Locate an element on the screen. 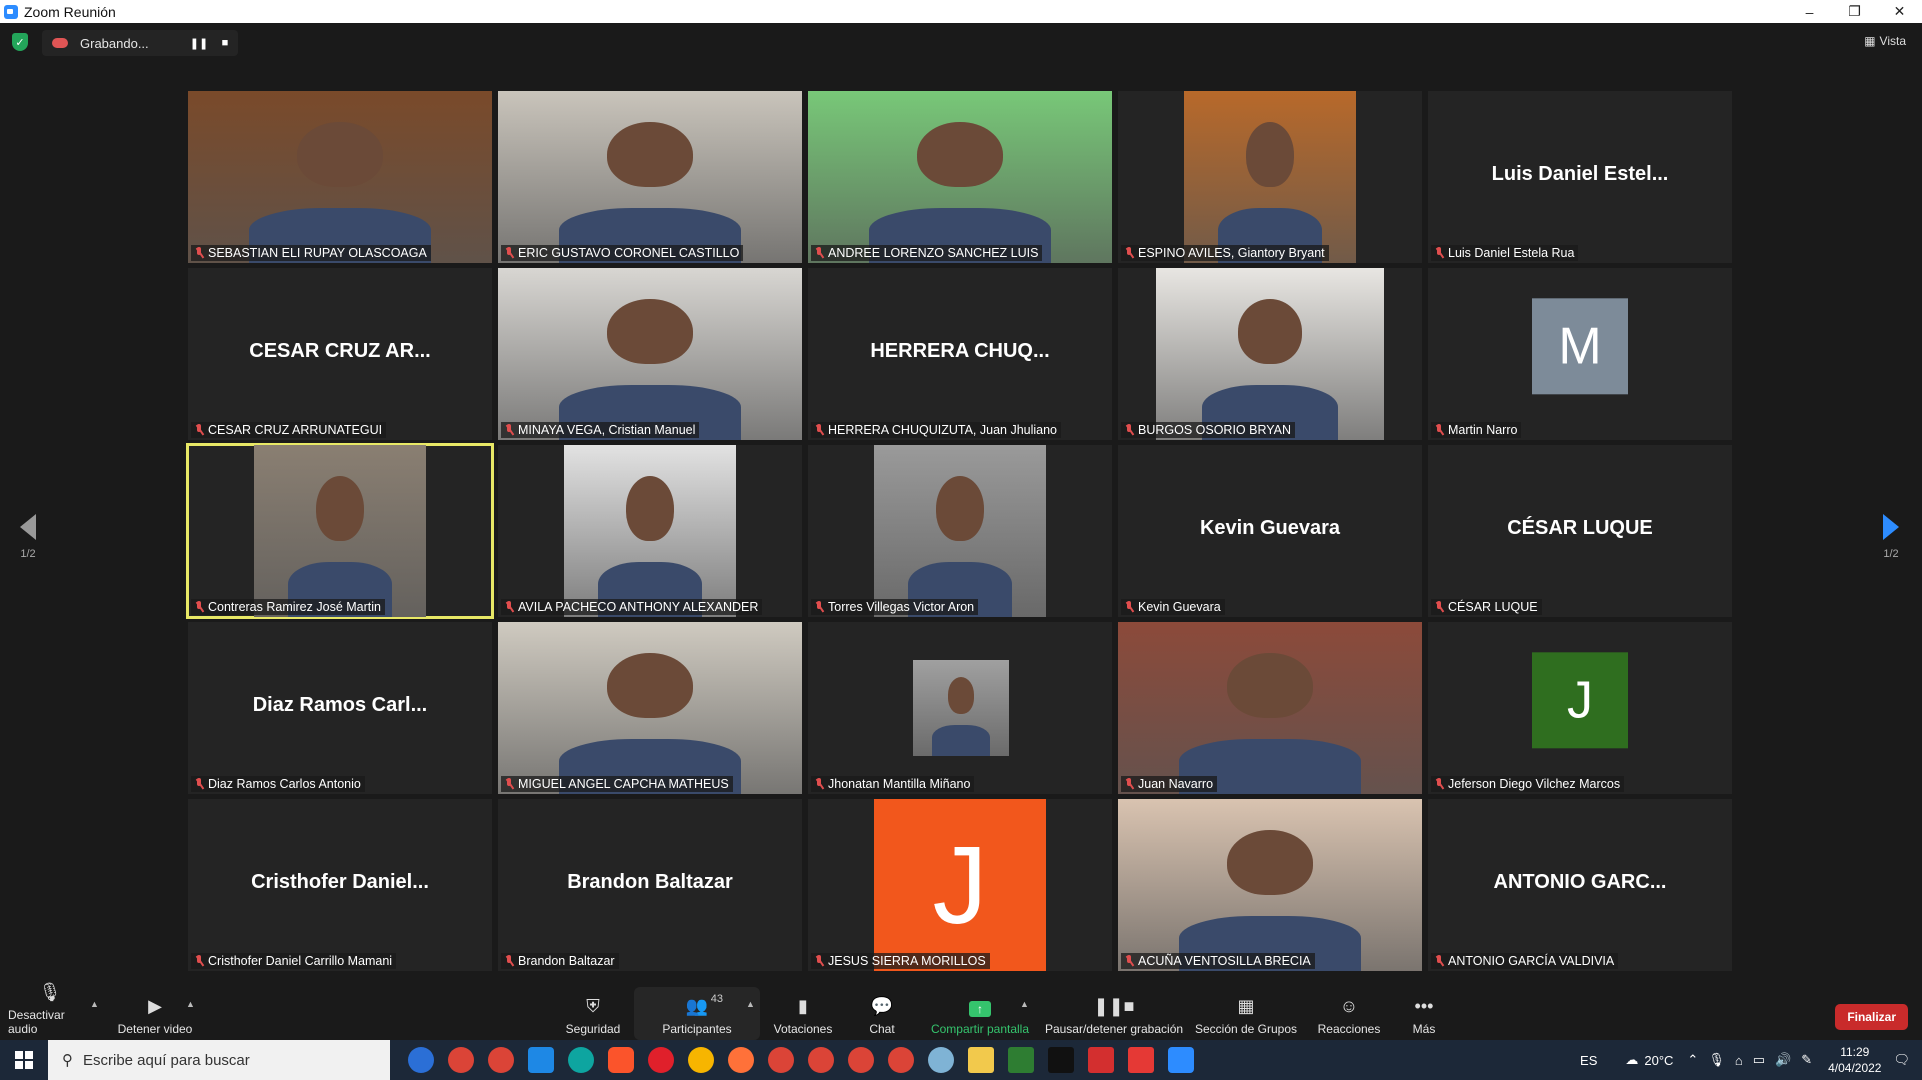 The width and height of the screenshot is (1922, 1080). participant-name-tag: ESPINO AVILES, Giantory Bryant is located at coordinates (1225, 253).